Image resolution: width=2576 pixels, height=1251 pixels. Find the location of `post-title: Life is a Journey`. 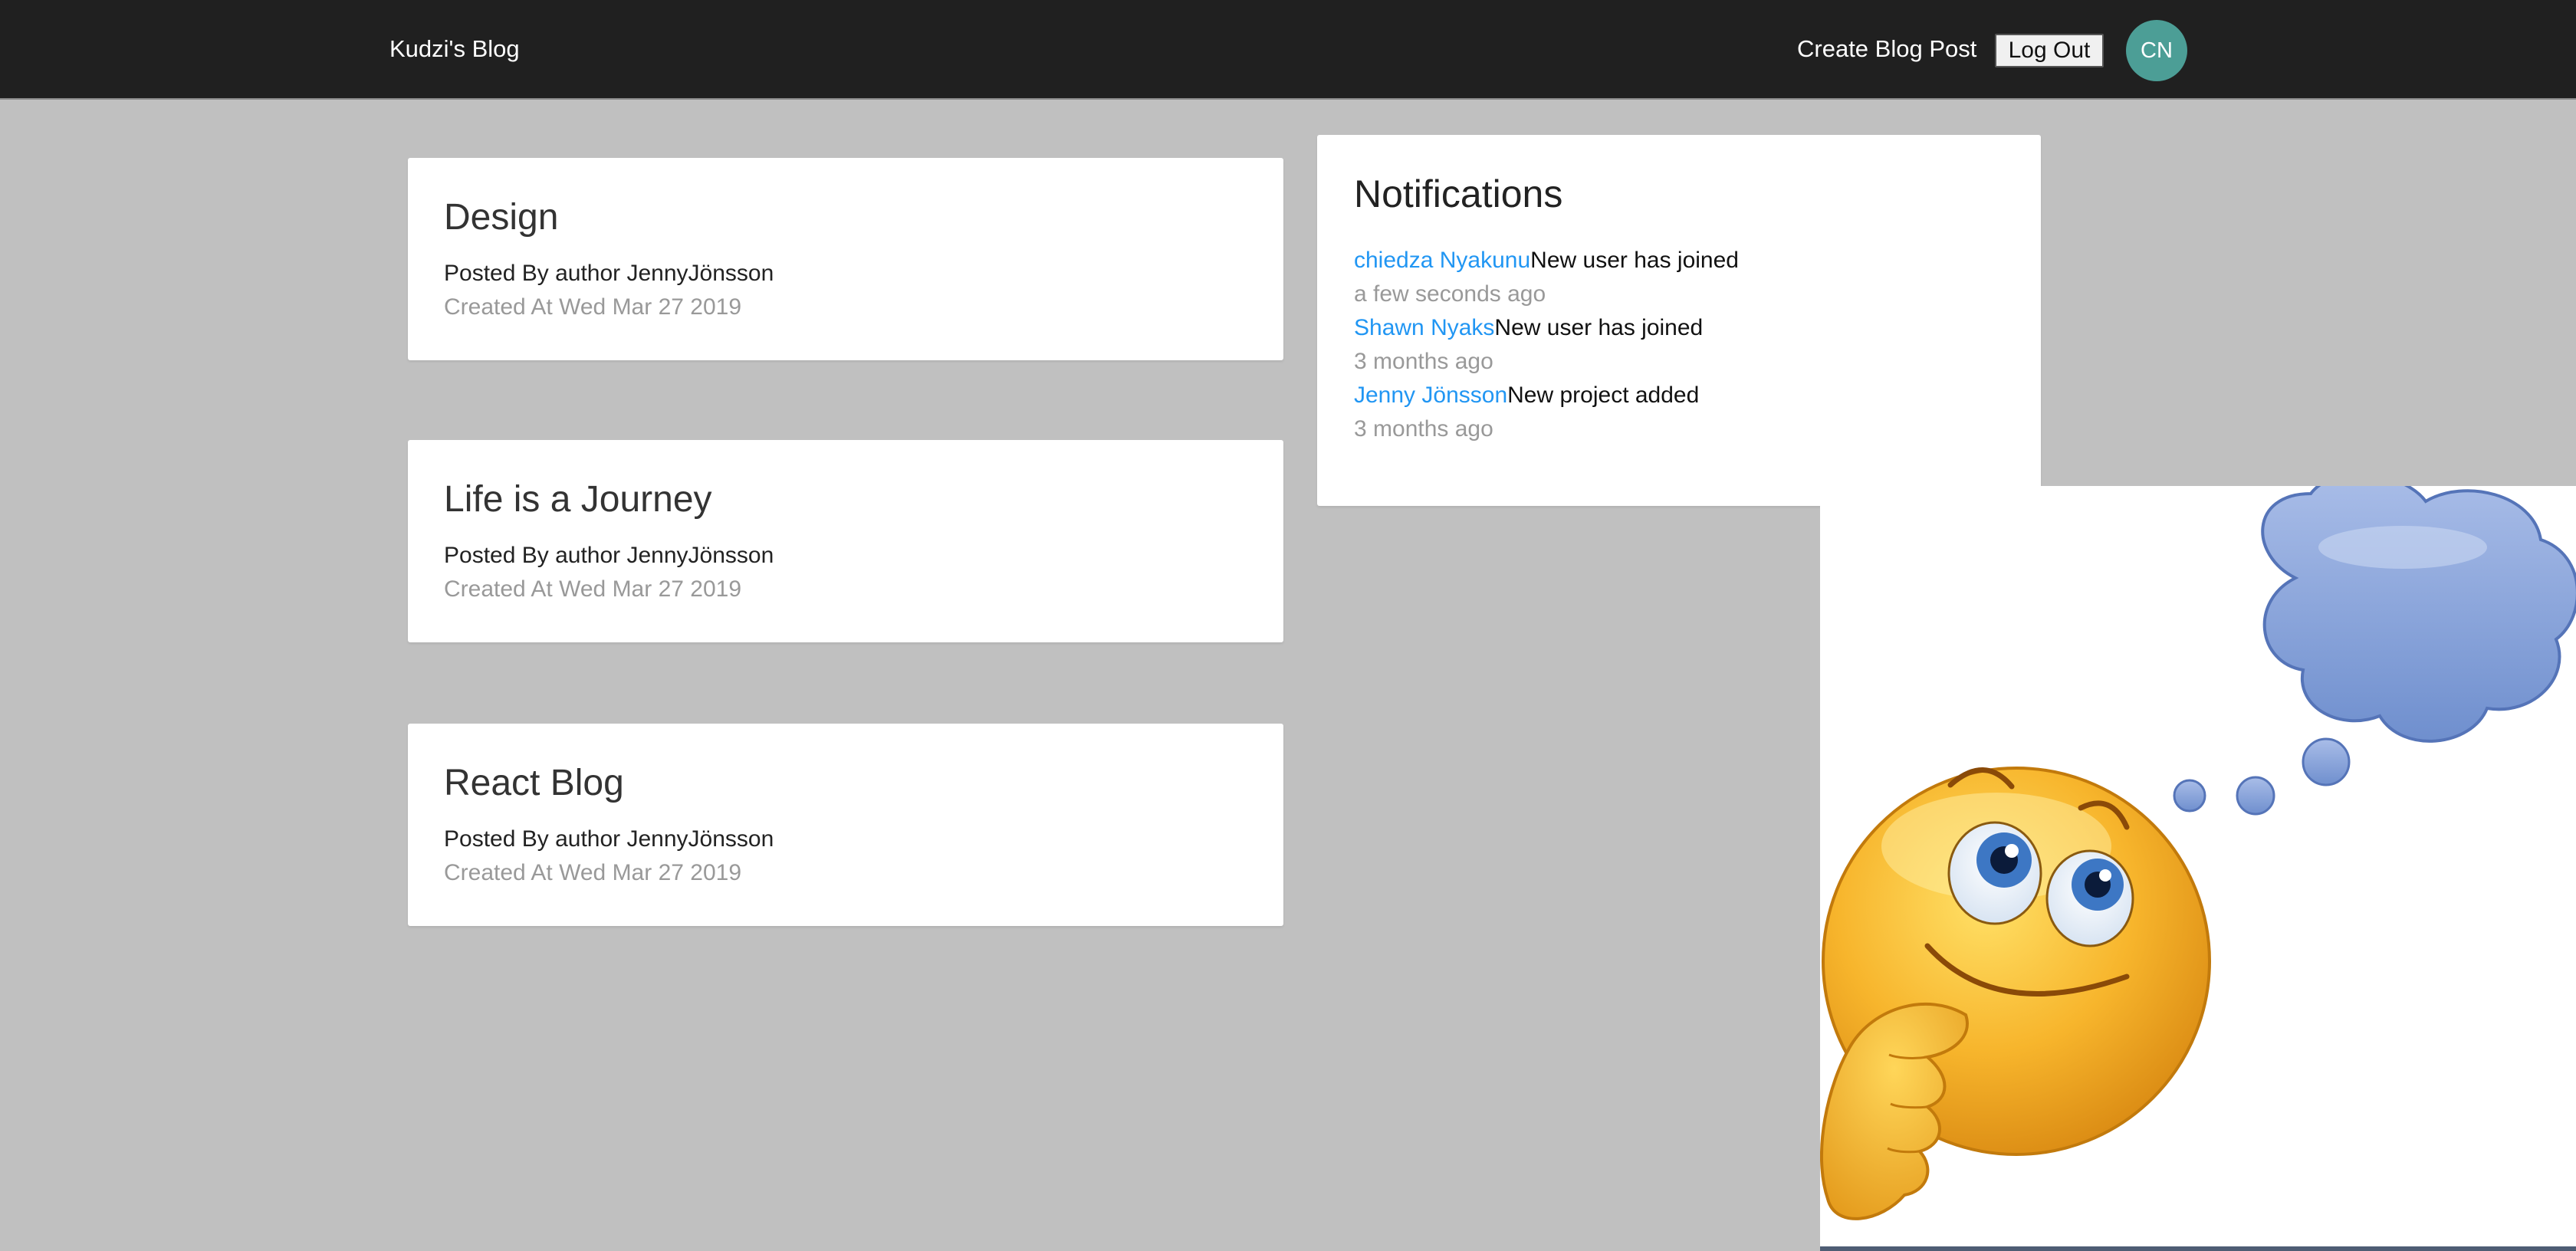

post-title: Life is a Journey is located at coordinates (578, 500).